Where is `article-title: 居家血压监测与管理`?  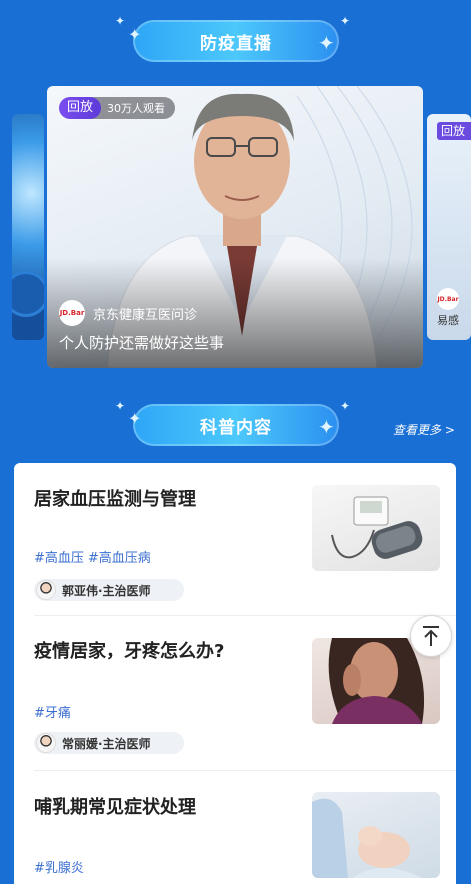 article-title: 居家血压监测与管理 is located at coordinates (115, 498).